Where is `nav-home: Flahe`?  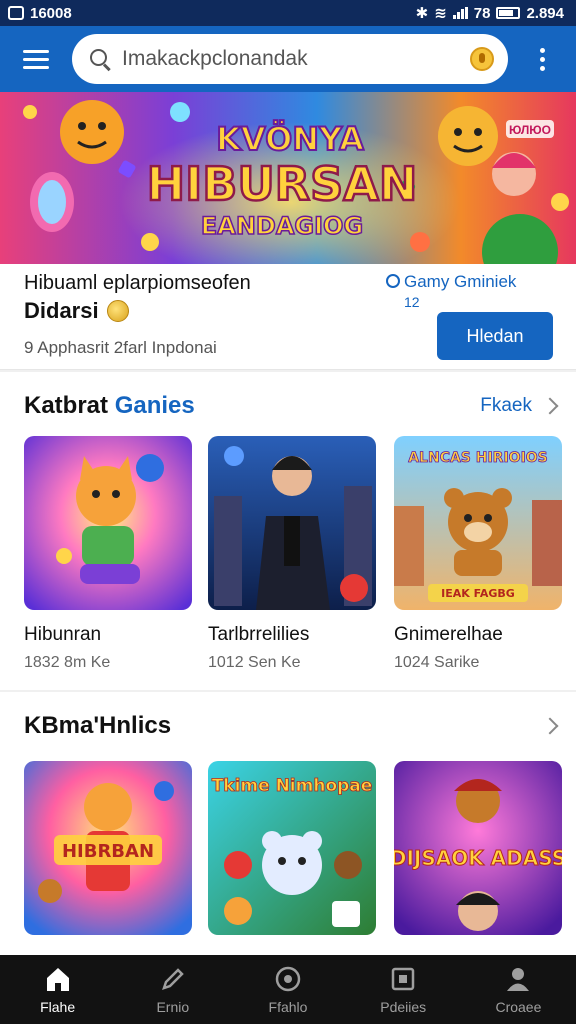 nav-home: Flahe is located at coordinates (57, 989).